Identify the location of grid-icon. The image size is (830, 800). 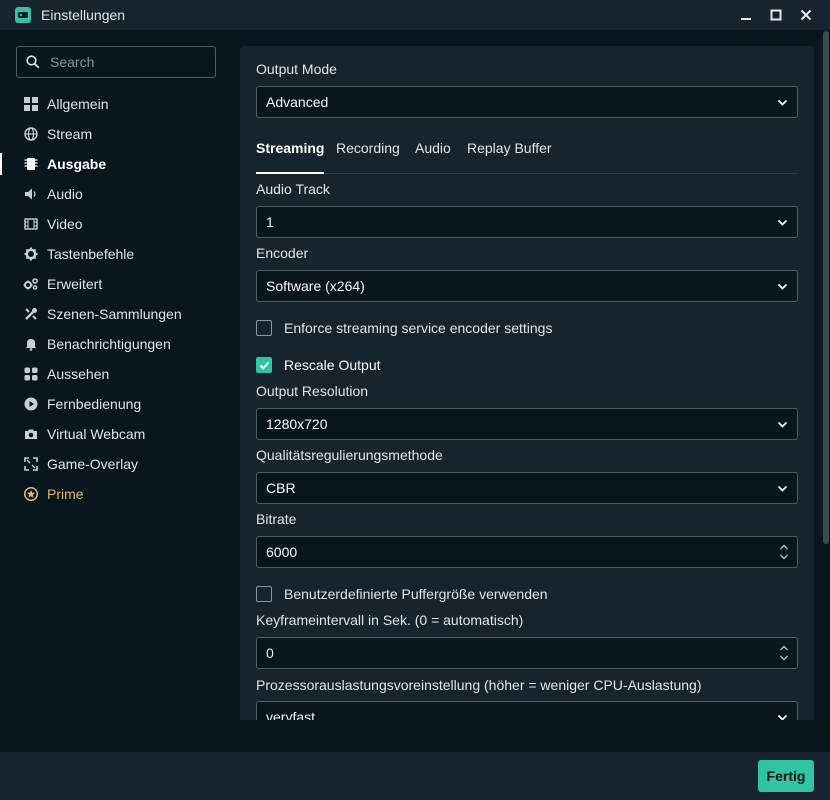
(31, 104).